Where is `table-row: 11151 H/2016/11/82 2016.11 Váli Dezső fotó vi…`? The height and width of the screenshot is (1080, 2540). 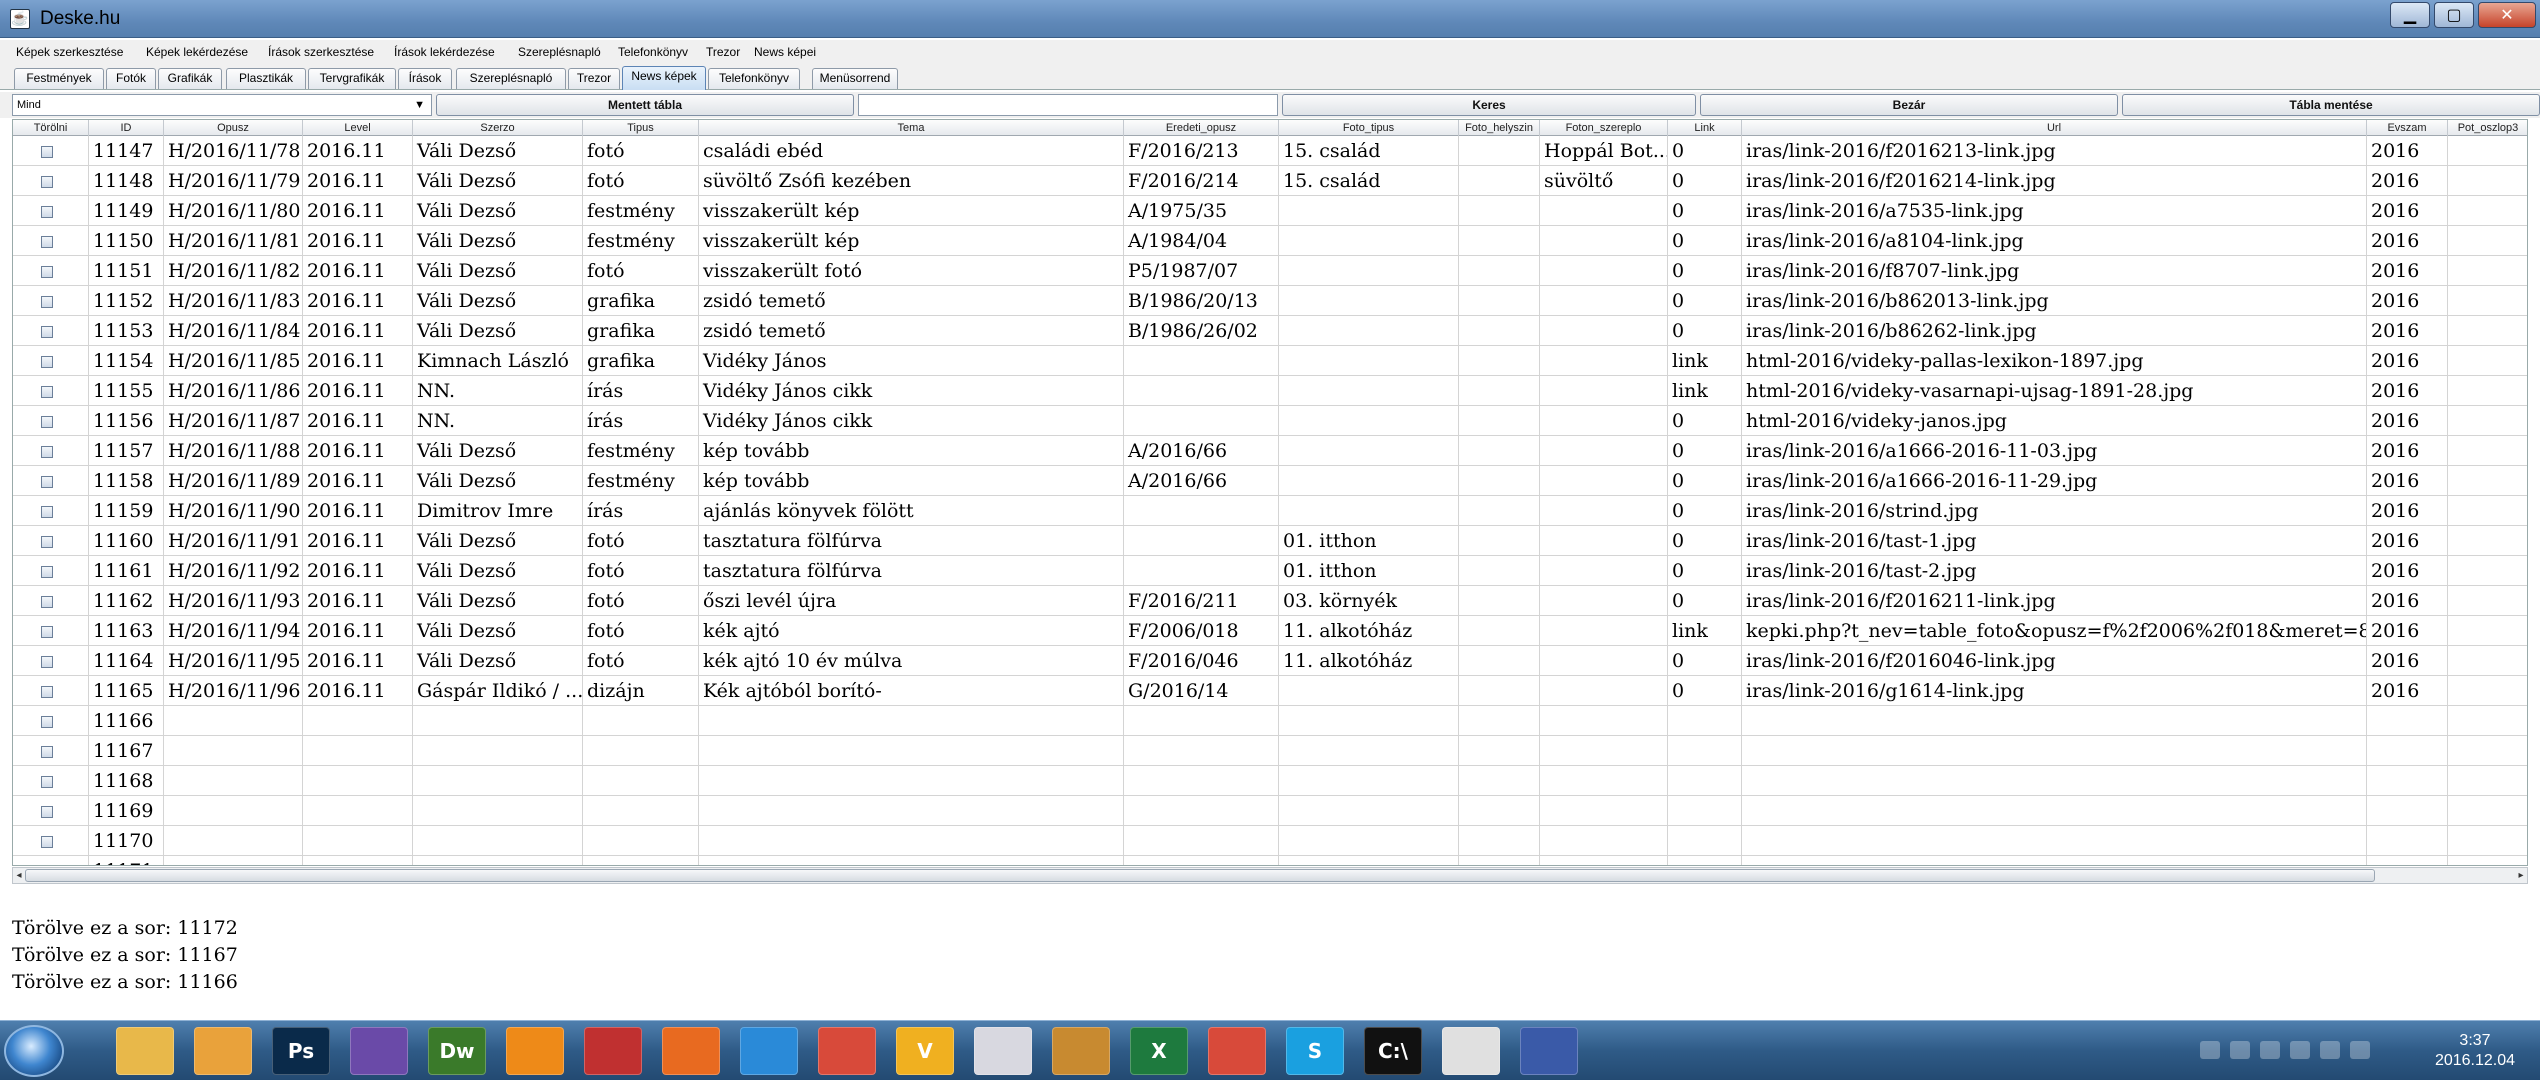
table-row: 11151 H/2016/11/82 2016.11 Váli Dezső fotó vi… is located at coordinates (1270, 271).